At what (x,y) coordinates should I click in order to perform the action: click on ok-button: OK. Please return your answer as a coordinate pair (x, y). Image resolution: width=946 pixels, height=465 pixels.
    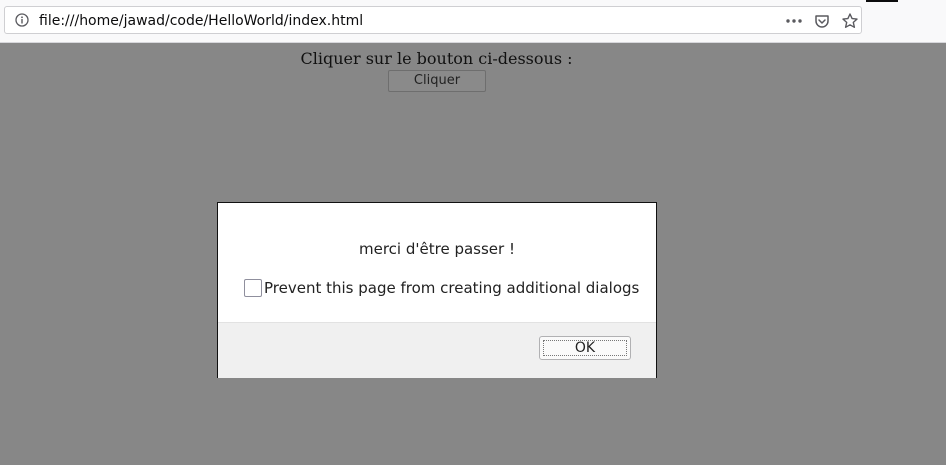
    Looking at the image, I should click on (585, 348).